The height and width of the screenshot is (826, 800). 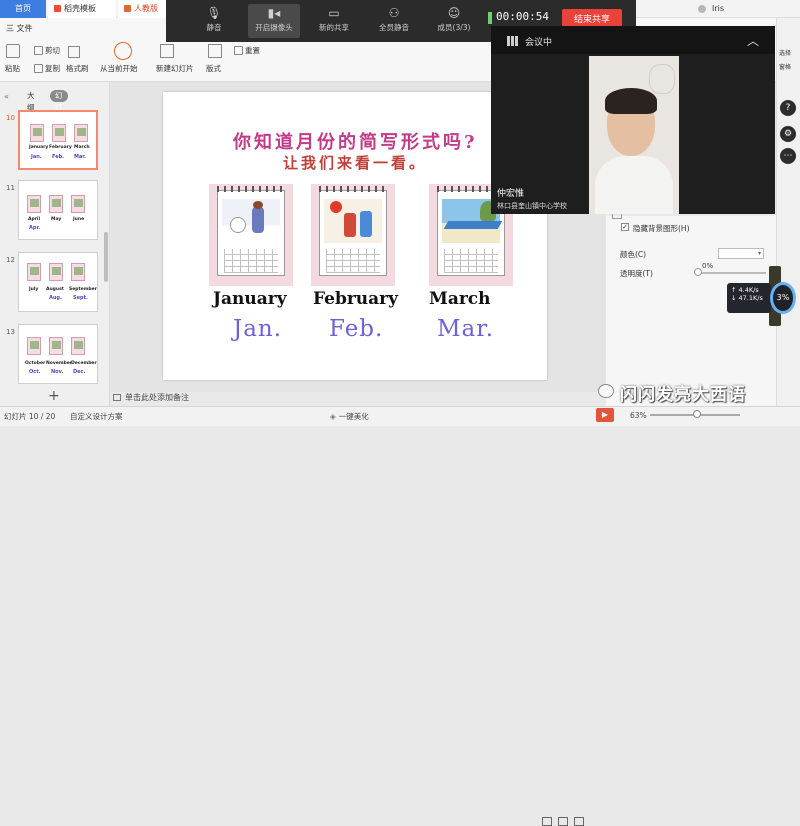 I want to click on mute-all-button: ⚇ 全员静音, so click(x=394, y=21).